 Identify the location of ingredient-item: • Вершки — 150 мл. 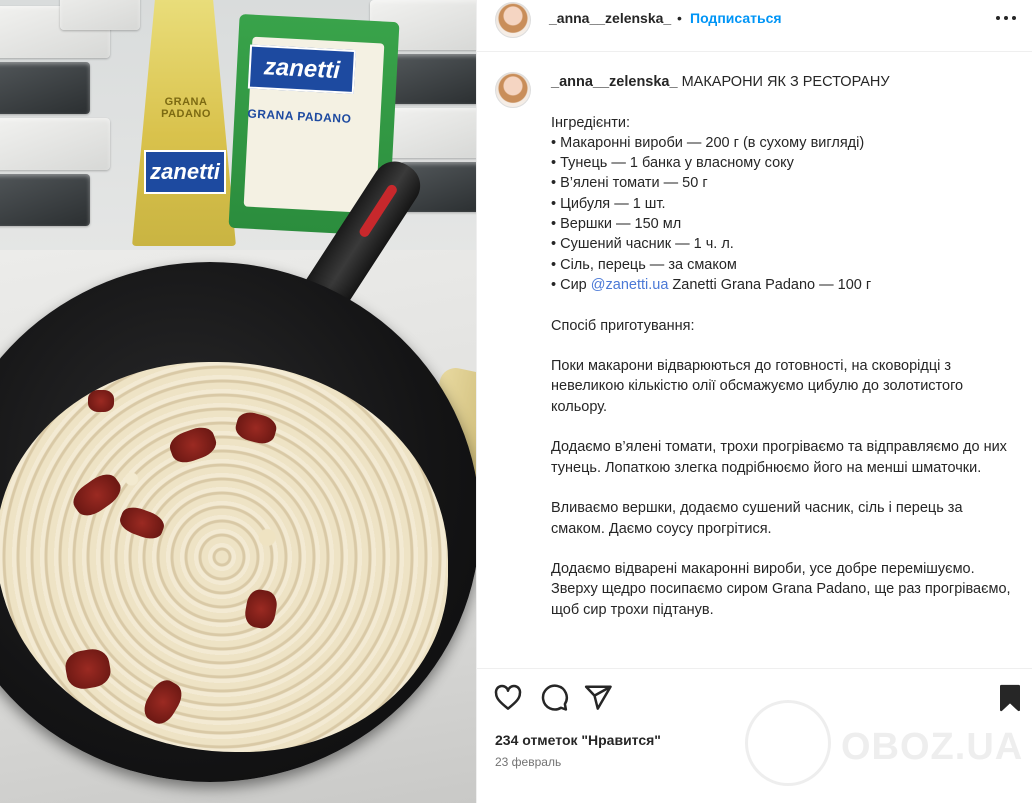
(616, 224).